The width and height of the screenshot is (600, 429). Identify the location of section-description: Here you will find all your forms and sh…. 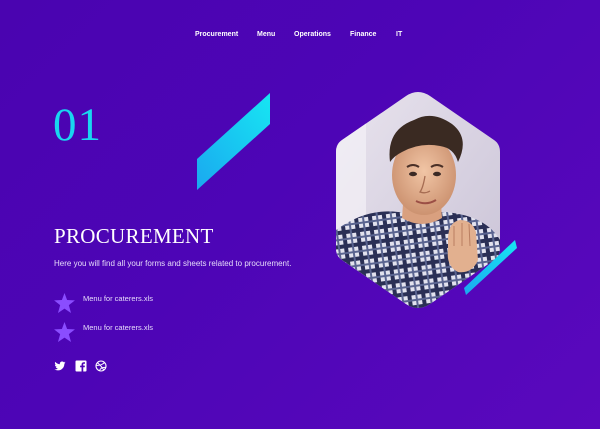
(173, 263).